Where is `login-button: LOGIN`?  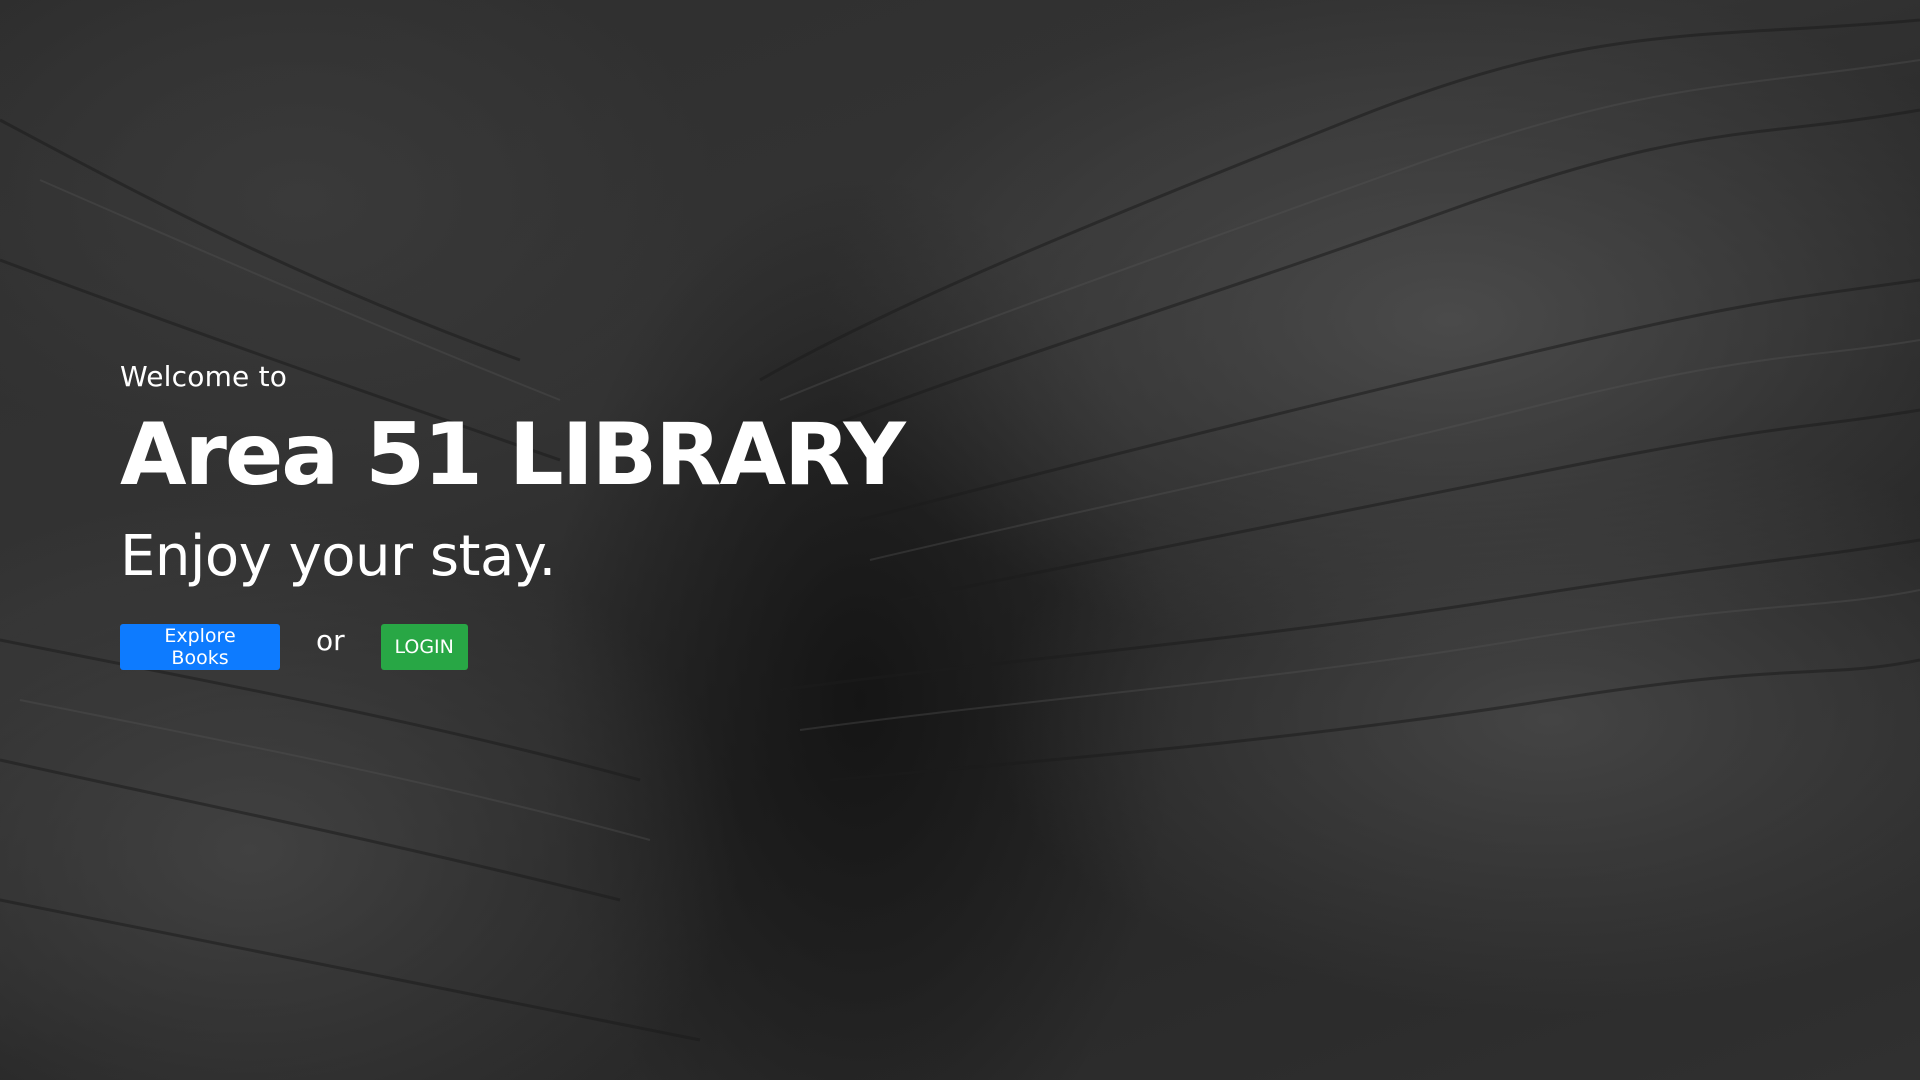
login-button: LOGIN is located at coordinates (424, 646).